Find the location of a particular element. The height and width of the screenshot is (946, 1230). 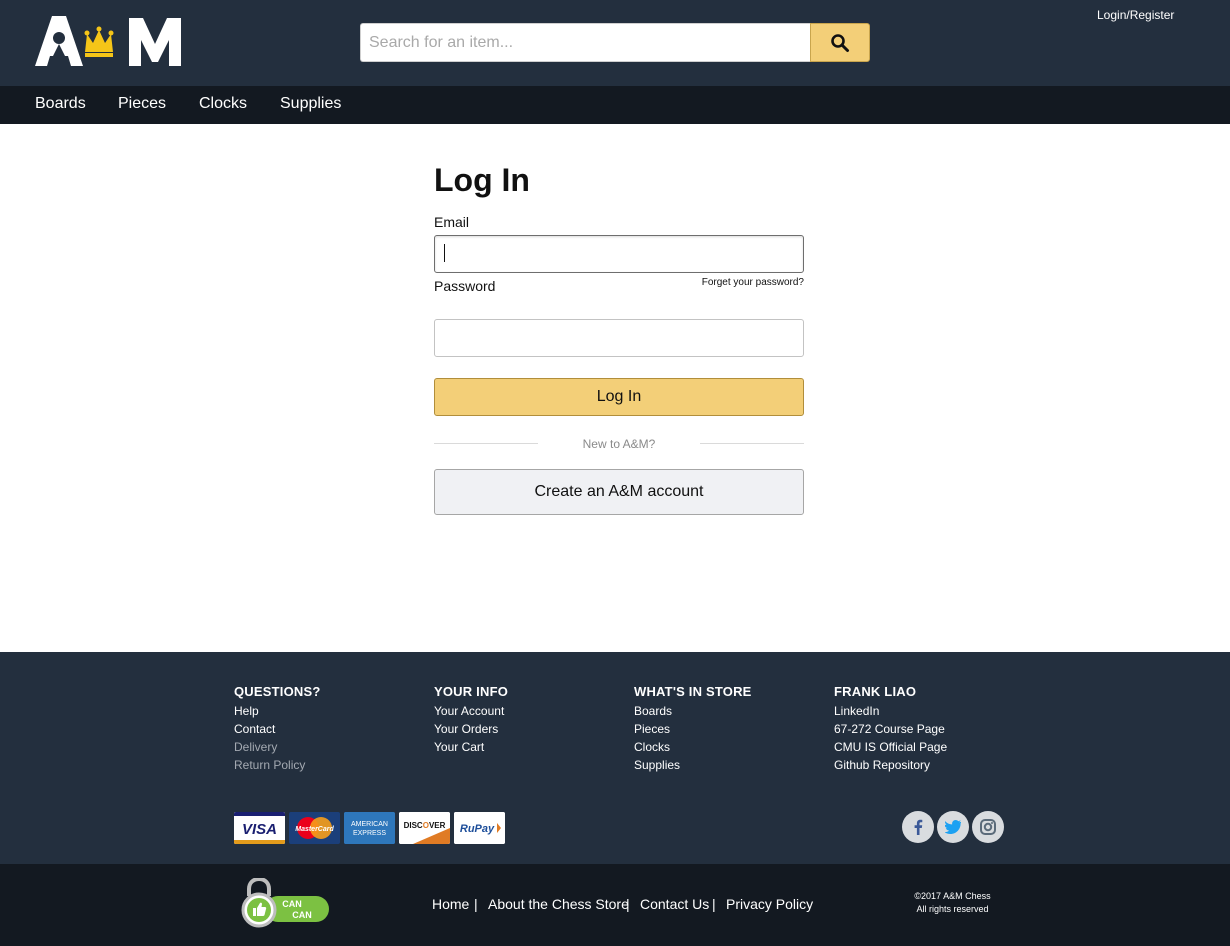

create-account-button: Create an A&M account is located at coordinates (619, 492).